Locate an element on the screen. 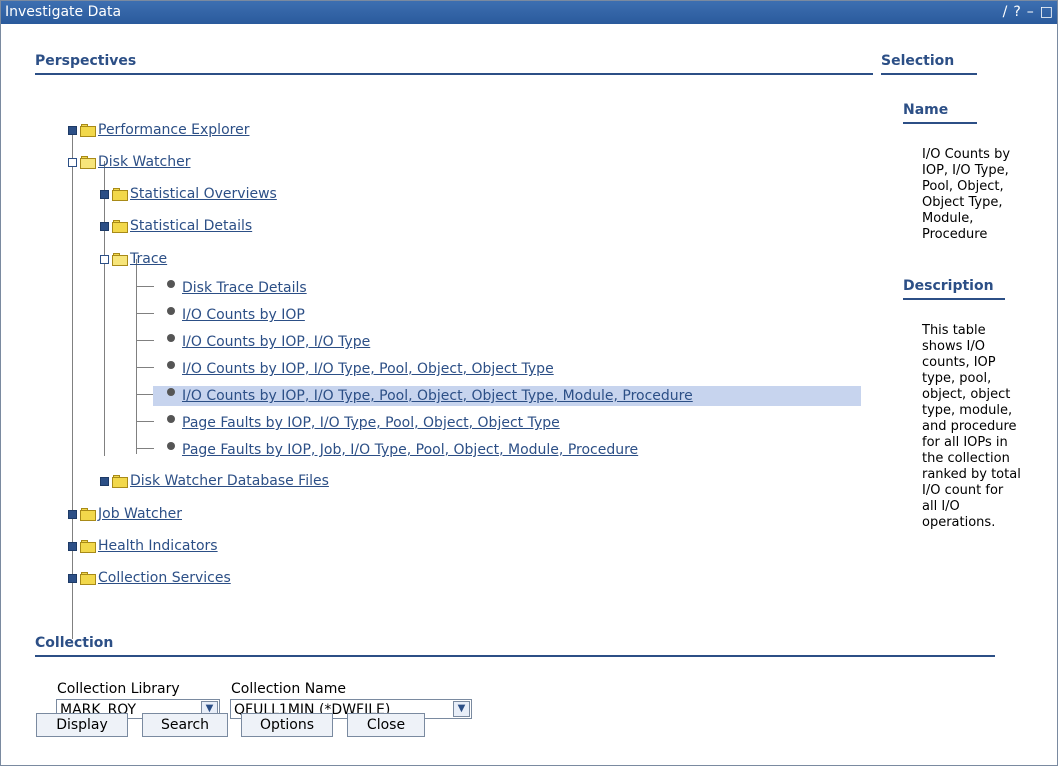 Image resolution: width=1058 pixels, height=766 pixels. tree-trace-line is located at coordinates (136, 356).